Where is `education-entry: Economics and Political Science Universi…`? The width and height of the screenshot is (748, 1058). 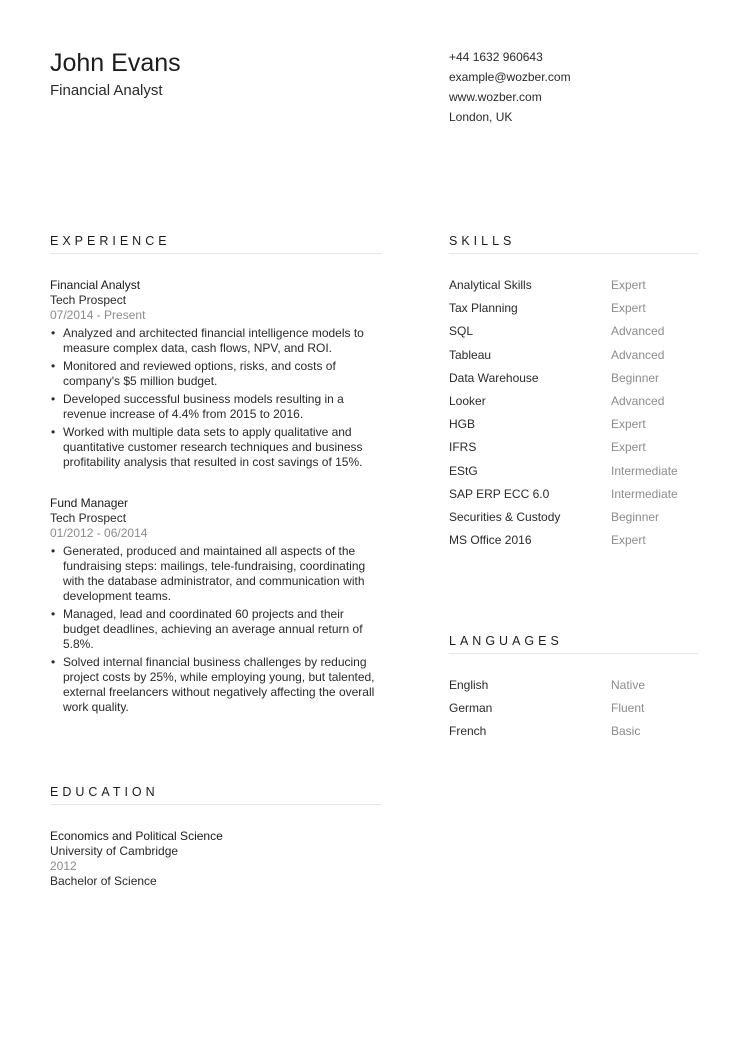
education-entry: Economics and Political Science Universi… is located at coordinates (216, 859).